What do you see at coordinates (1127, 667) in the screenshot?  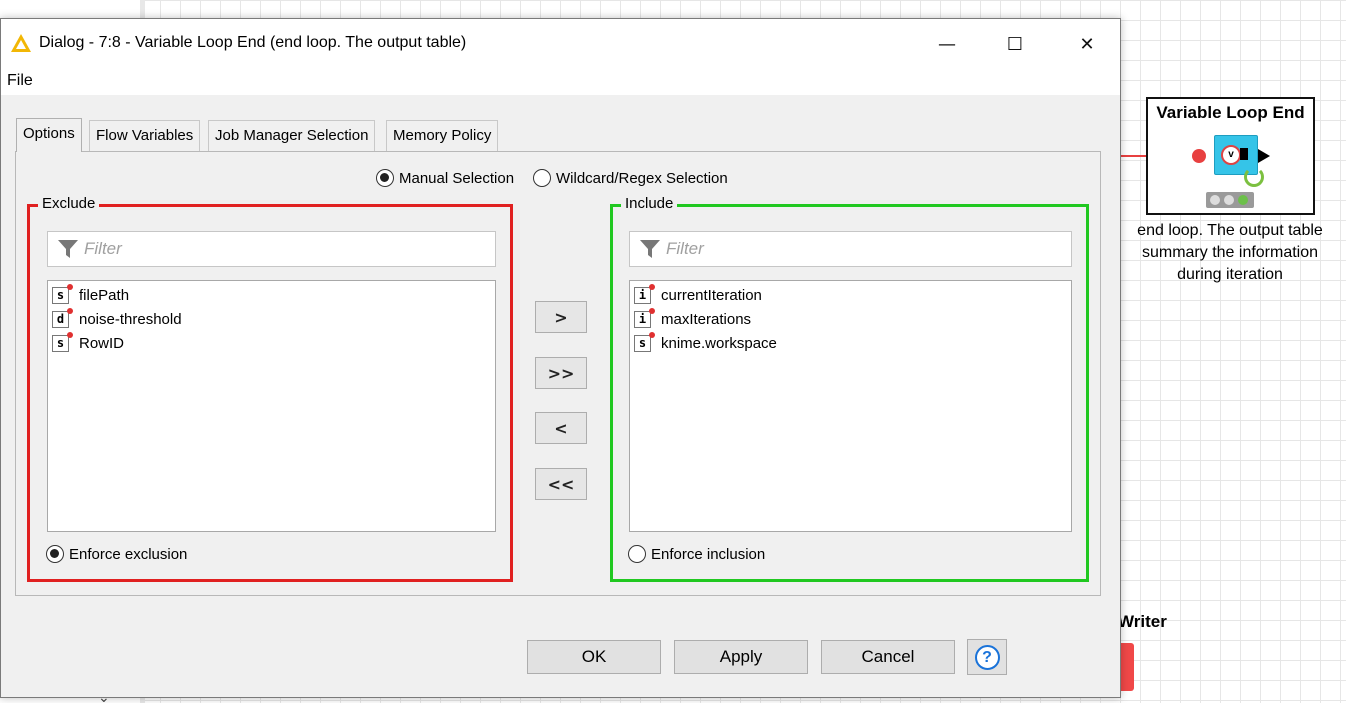 I see `writer-node` at bounding box center [1127, 667].